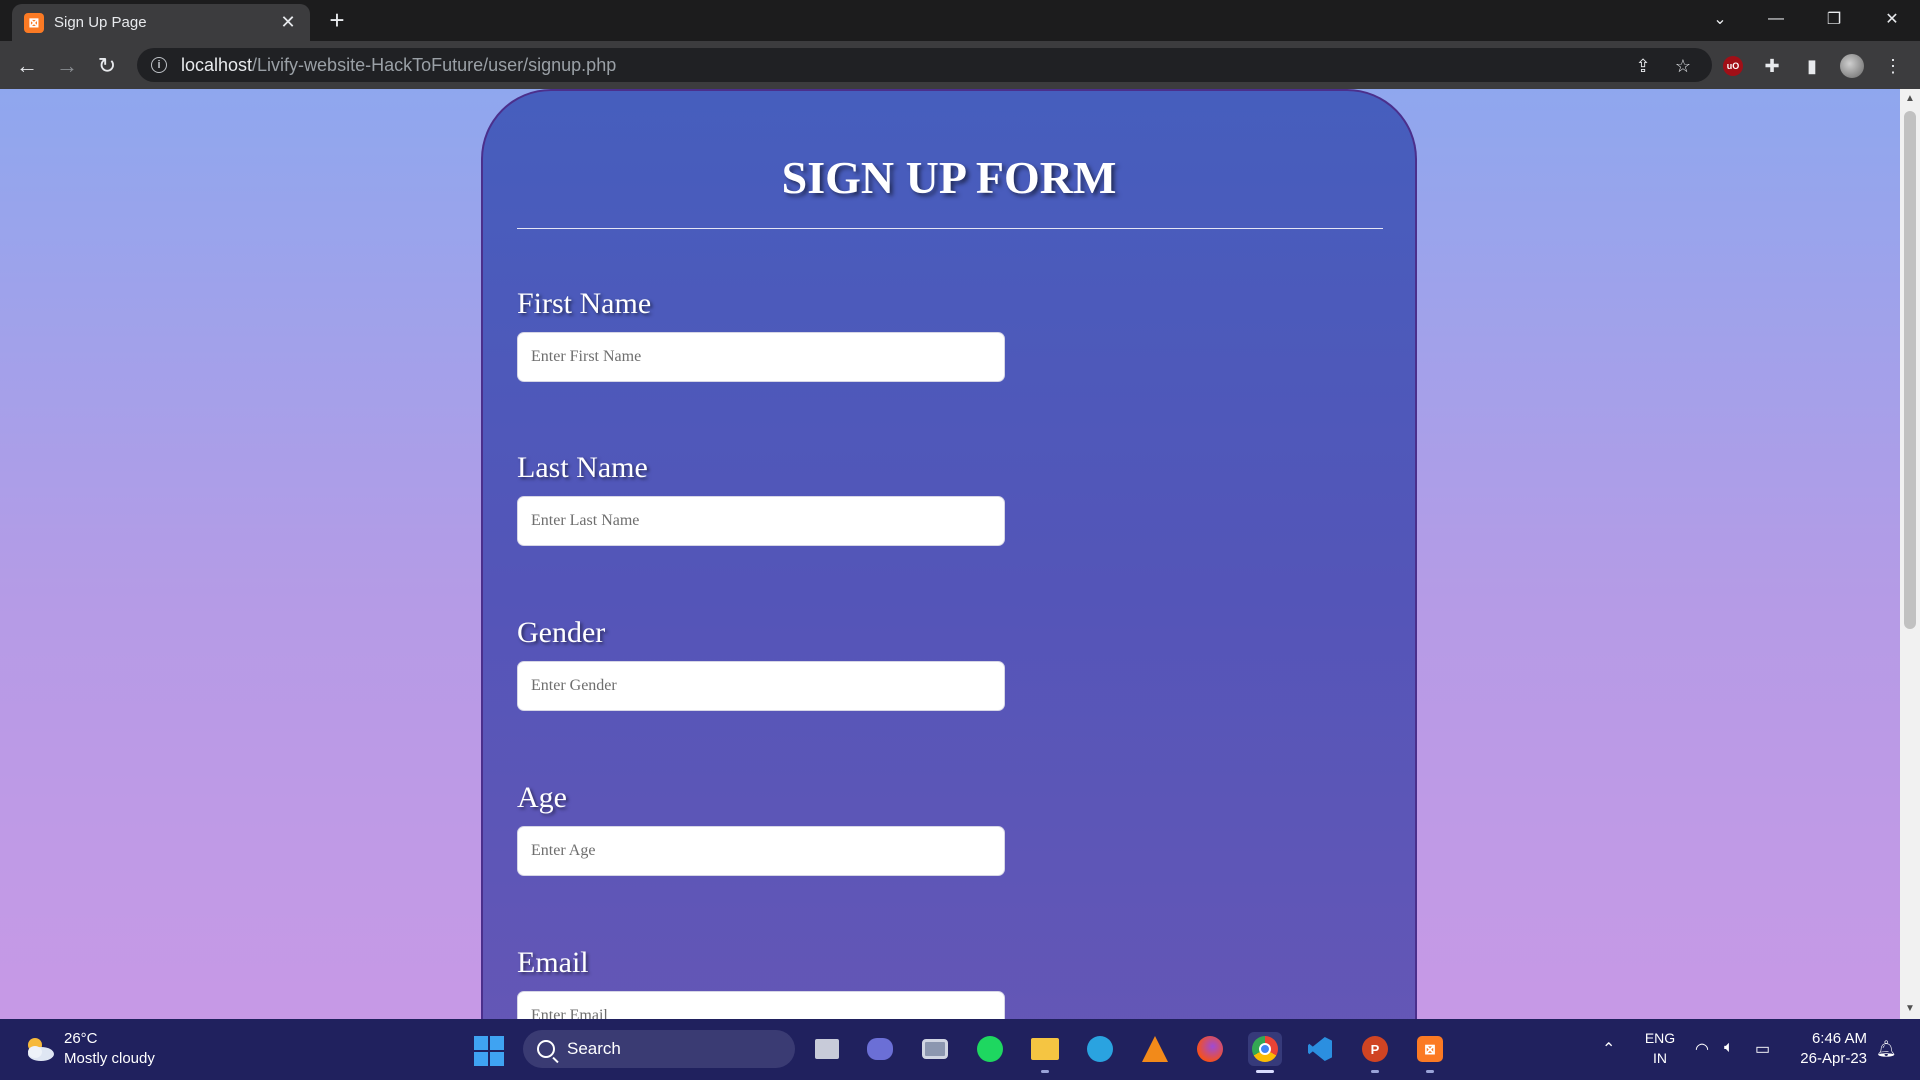 This screenshot has height=1080, width=1920. I want to click on new-tab-button: +, so click(337, 20).